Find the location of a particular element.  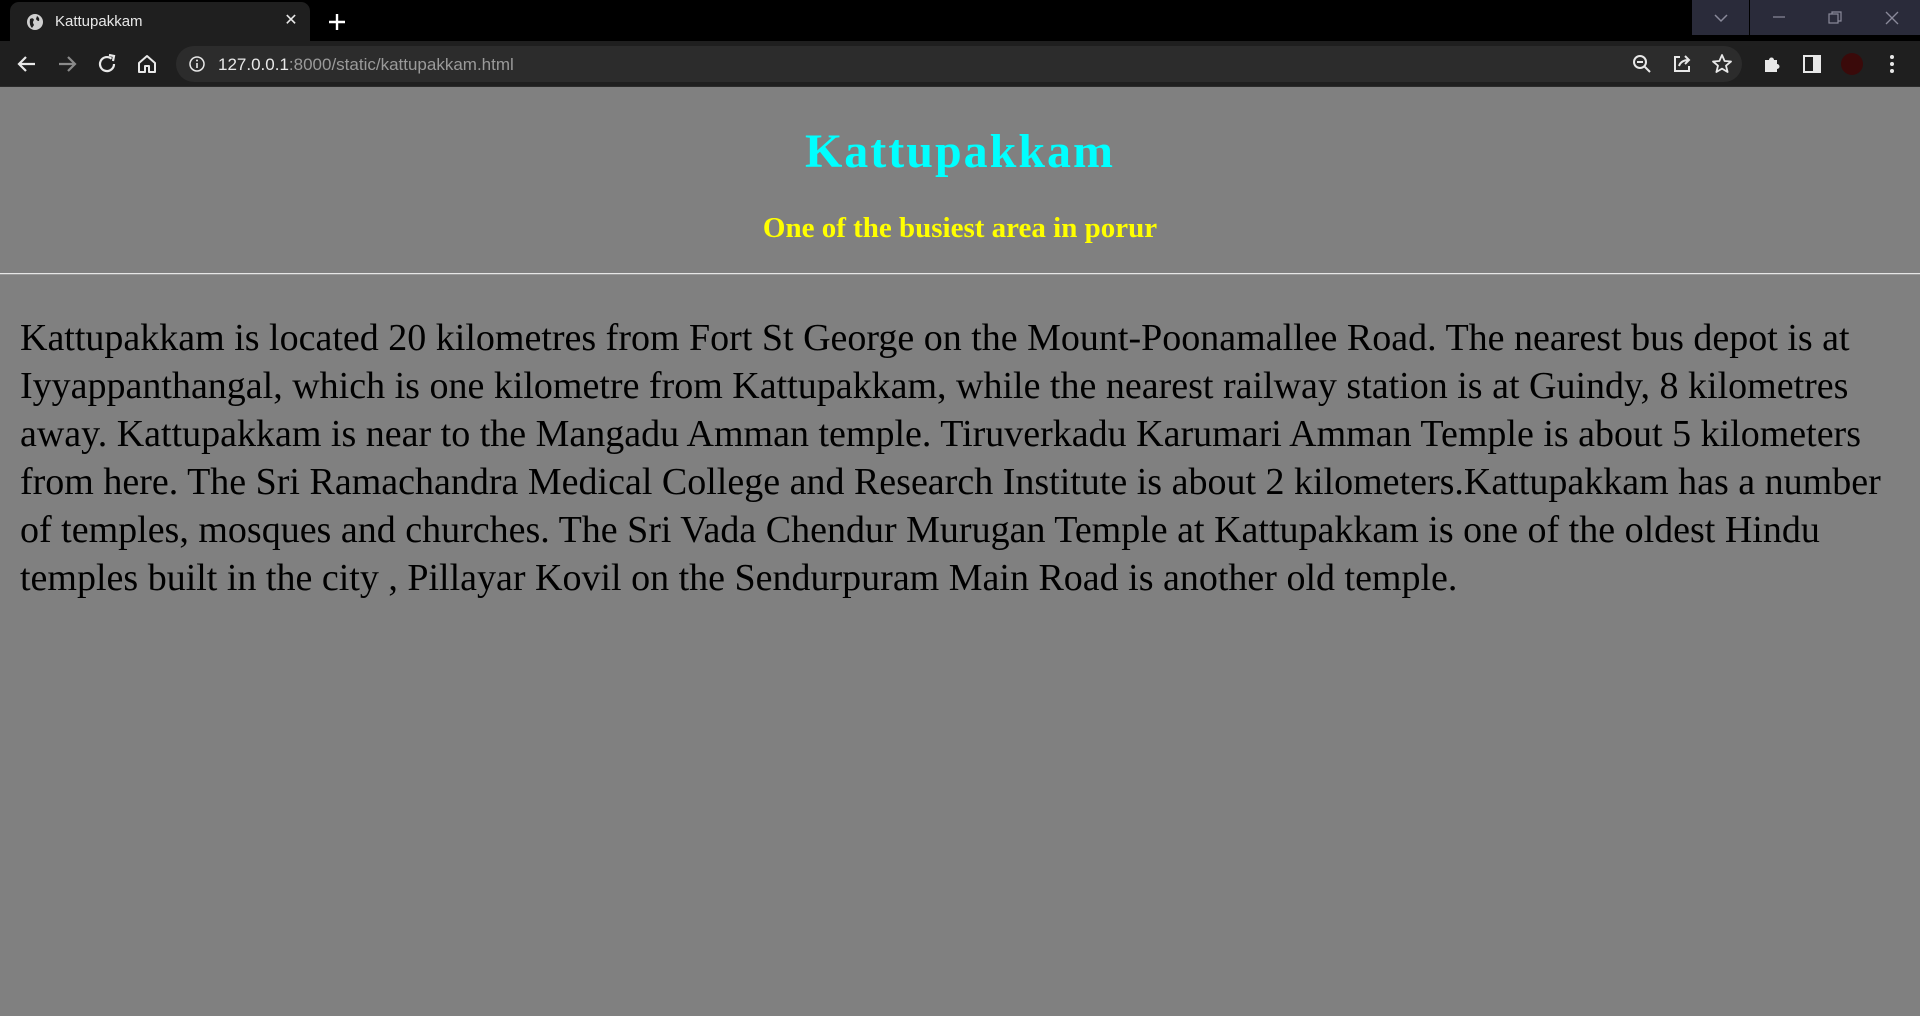

browser-toolbar: 127.0.0.1:8000/static/kattupakkam.html is located at coordinates (960, 64).